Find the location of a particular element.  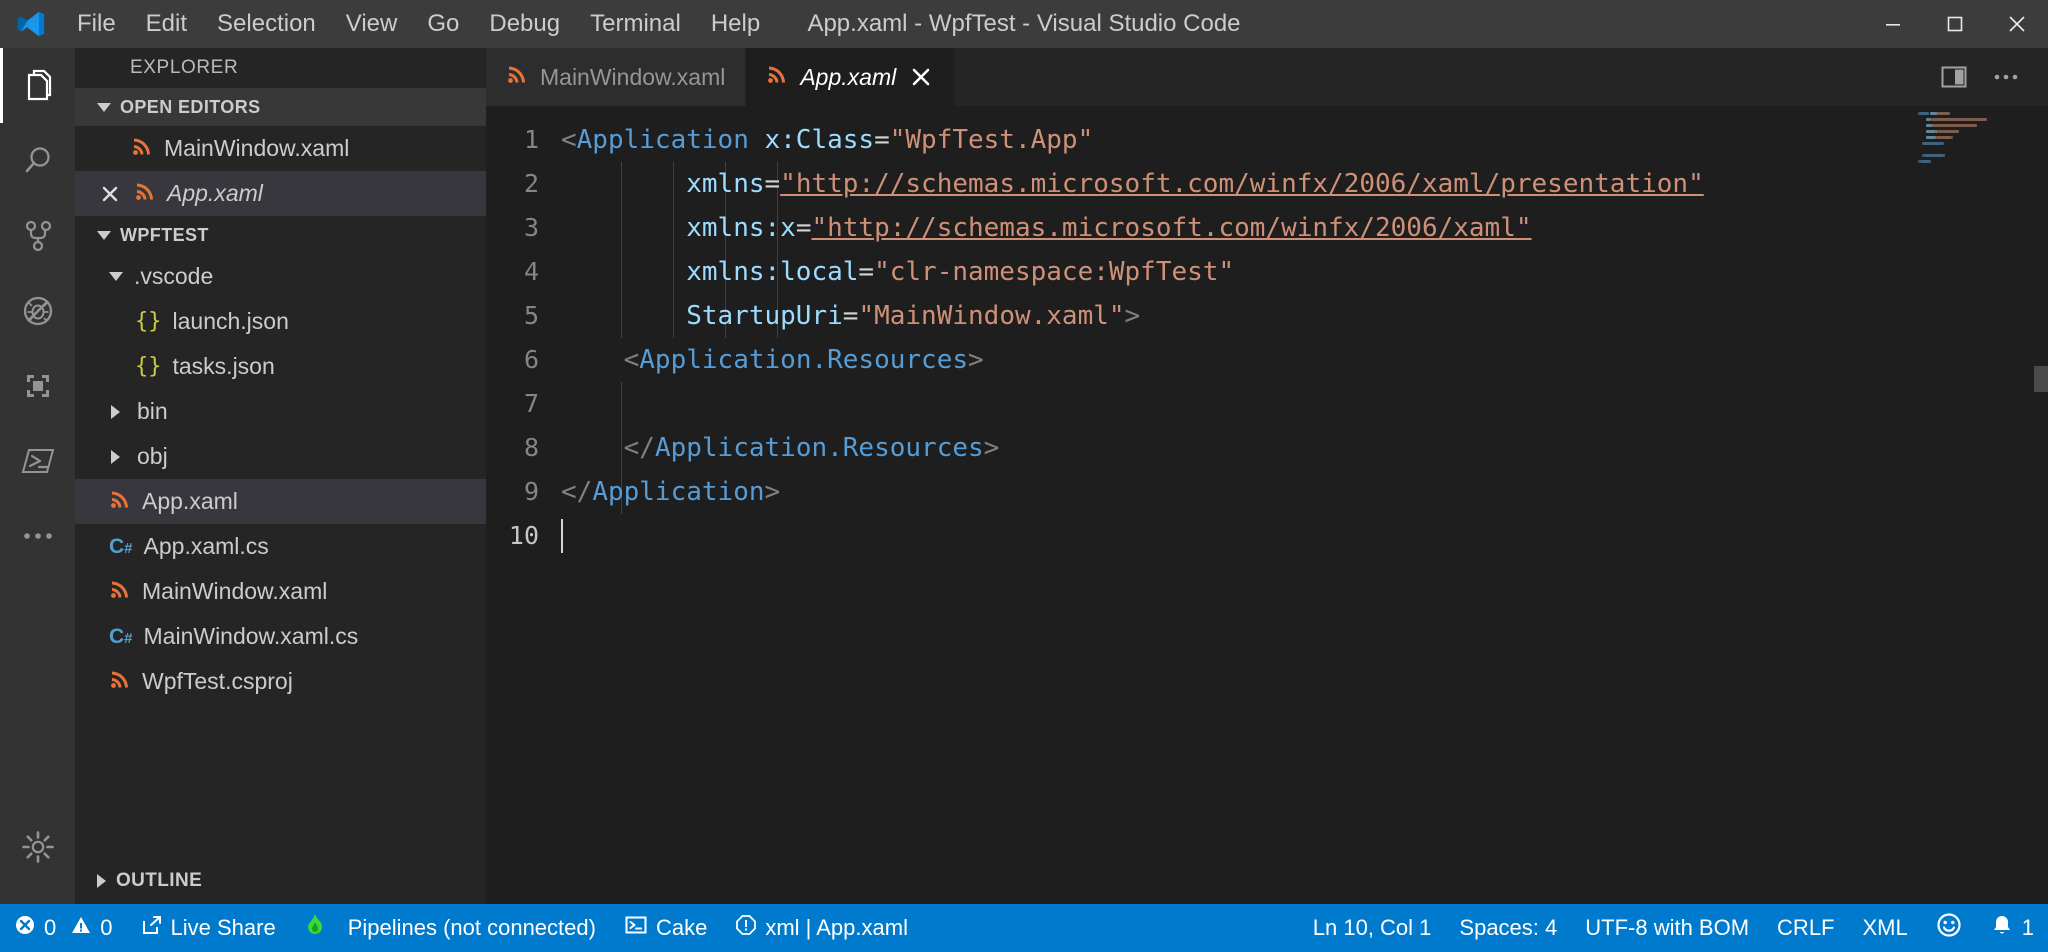

tree-file-tasks-json: {} tasks.json is located at coordinates (280, 366).